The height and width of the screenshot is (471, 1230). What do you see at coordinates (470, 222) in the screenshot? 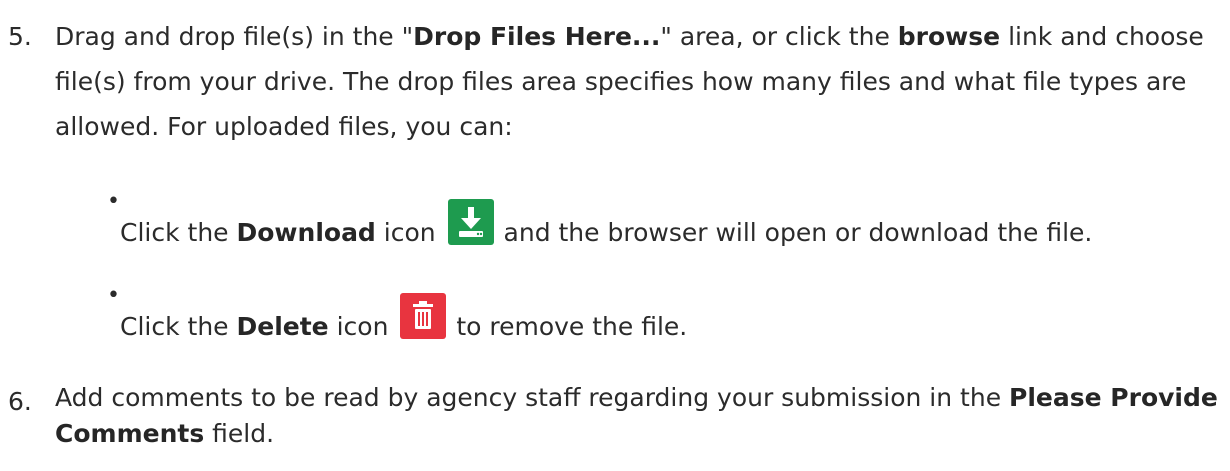
I see `download-icon` at bounding box center [470, 222].